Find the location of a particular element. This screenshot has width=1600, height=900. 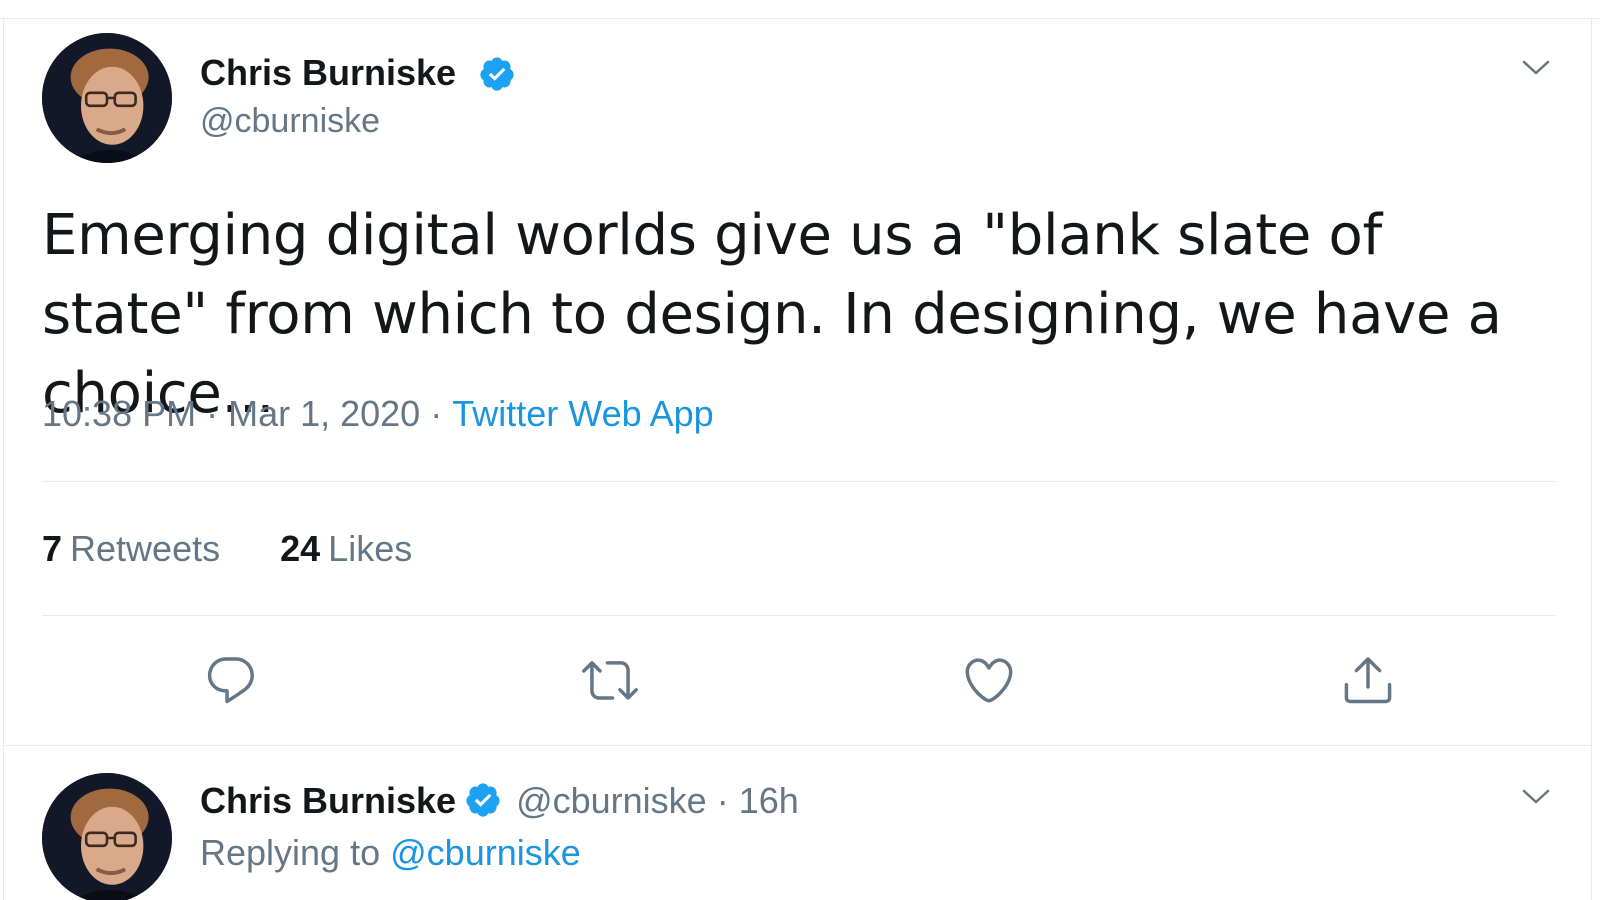

retweet-button is located at coordinates (610, 680).